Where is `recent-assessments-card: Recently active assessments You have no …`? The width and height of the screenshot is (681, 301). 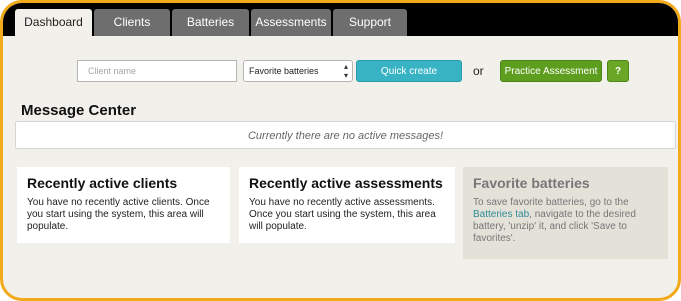 recent-assessments-card: Recently active assessments You have no … is located at coordinates (347, 205).